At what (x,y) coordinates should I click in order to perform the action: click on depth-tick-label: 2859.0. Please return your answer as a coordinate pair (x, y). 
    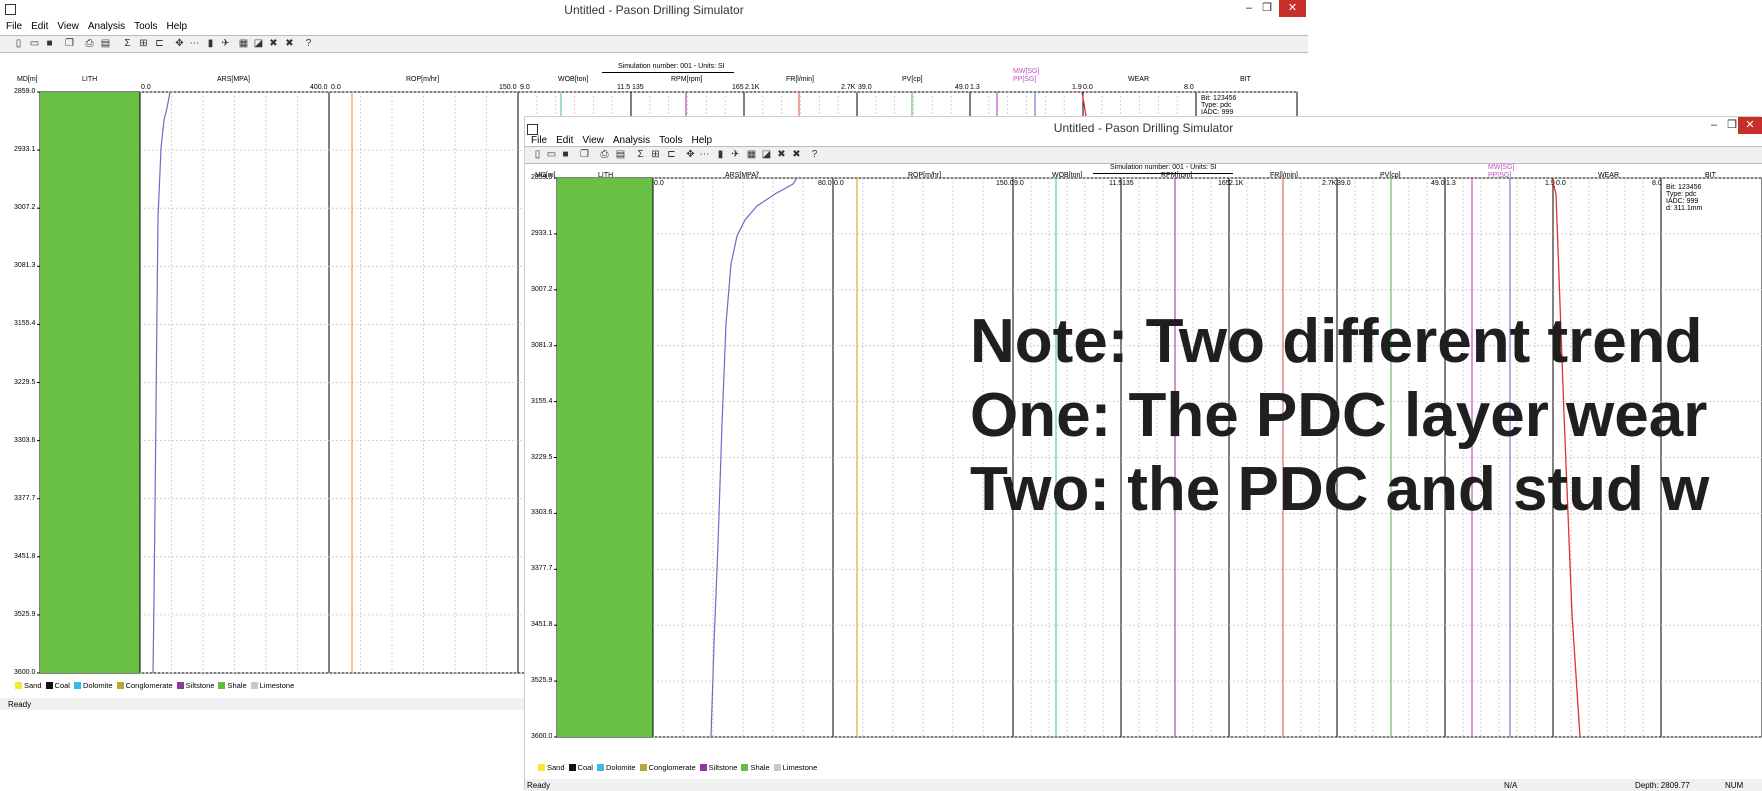
    Looking at the image, I should click on (25, 91).